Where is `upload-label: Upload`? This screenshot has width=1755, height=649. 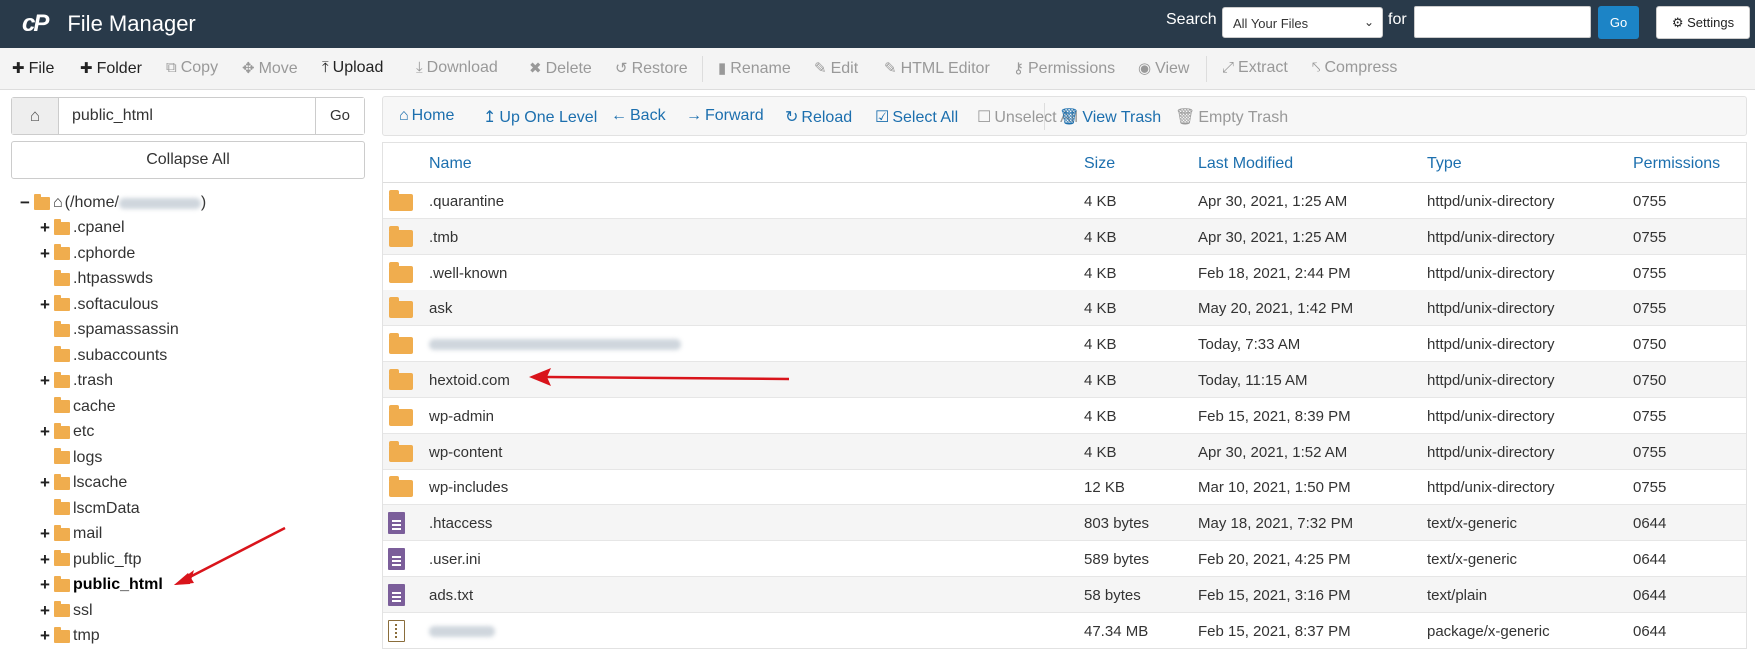 upload-label: Upload is located at coordinates (358, 67).